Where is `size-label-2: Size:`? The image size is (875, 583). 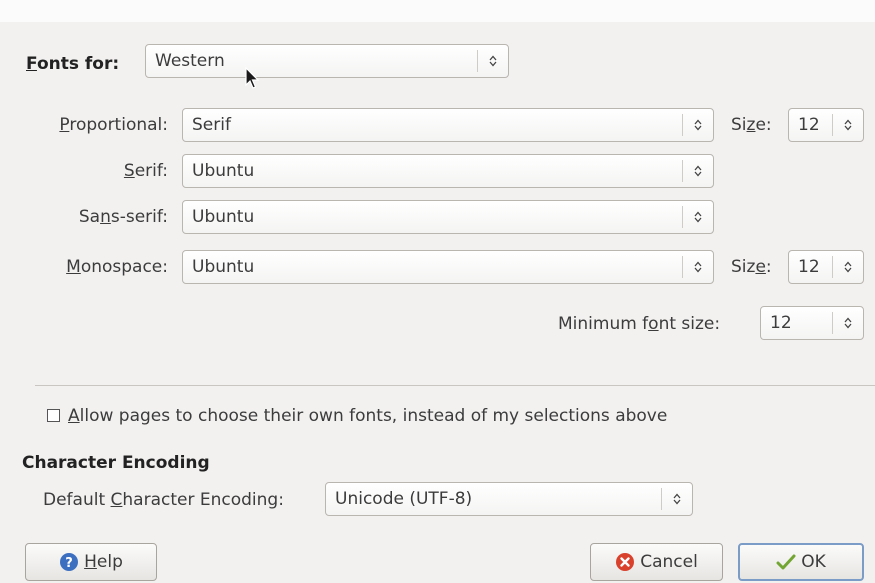
size-label-2: Size: is located at coordinates (751, 267).